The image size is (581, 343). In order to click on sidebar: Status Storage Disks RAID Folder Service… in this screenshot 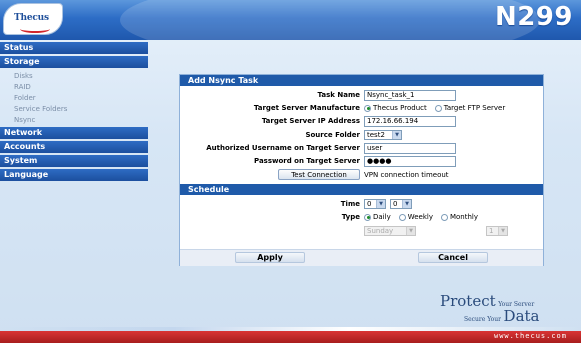, I will do `click(74, 112)`.